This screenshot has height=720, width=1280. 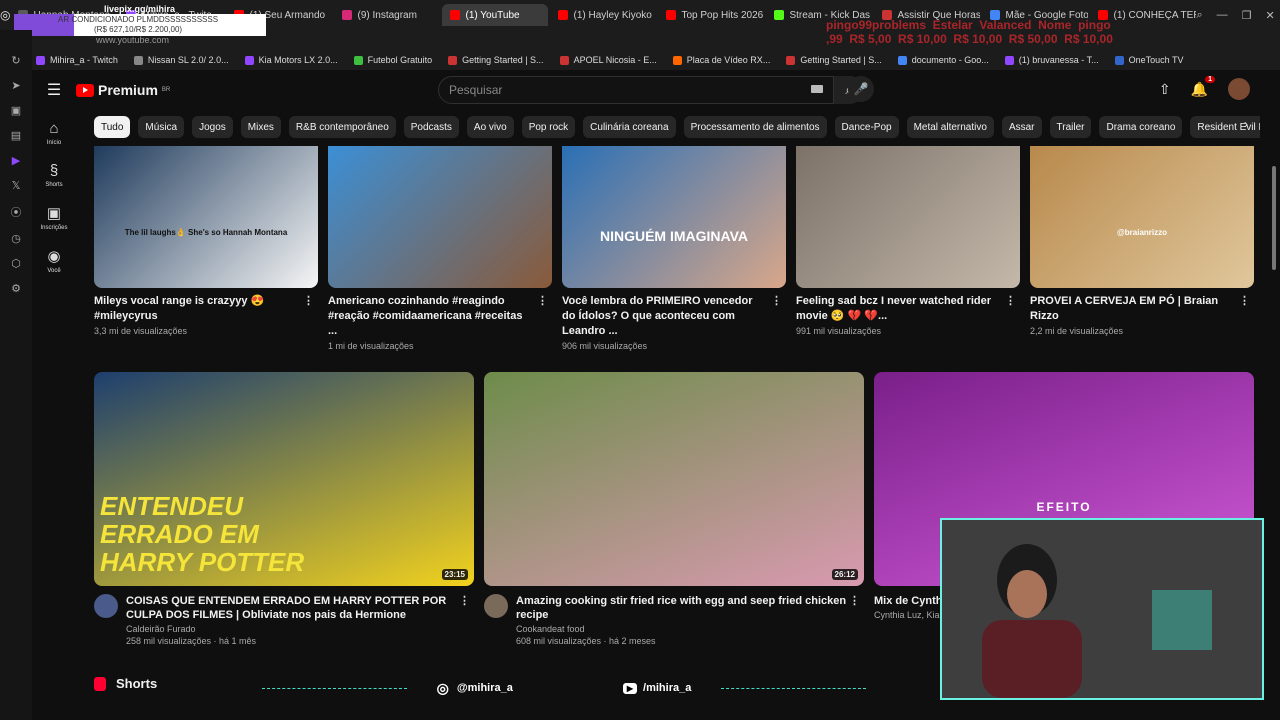 I want to click on region-label: BR, so click(x=166, y=90).